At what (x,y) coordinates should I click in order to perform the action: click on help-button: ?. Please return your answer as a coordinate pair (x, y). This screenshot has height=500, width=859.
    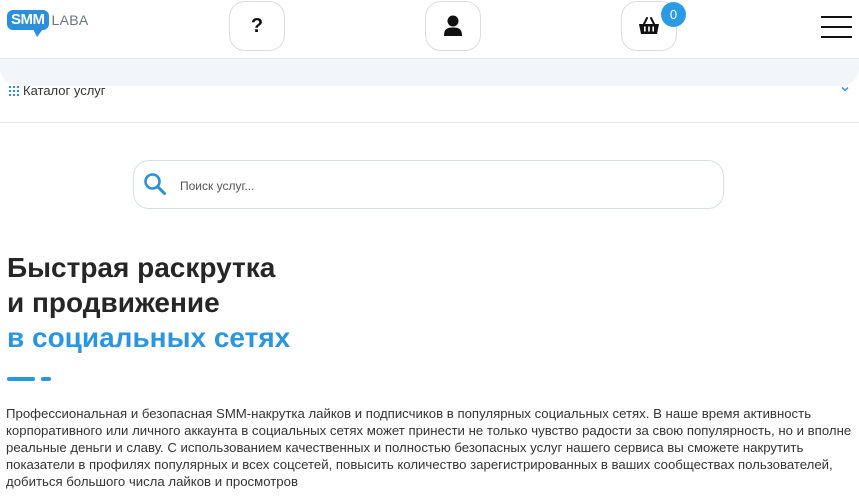
    Looking at the image, I should click on (257, 26).